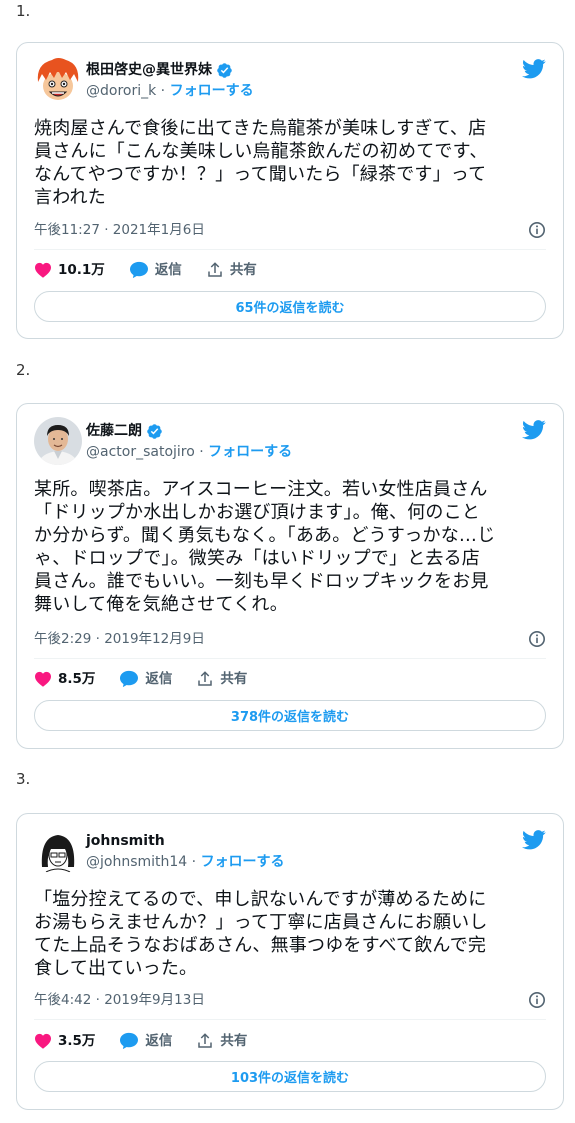  Describe the element at coordinates (23, 370) in the screenshot. I see `tweet-number: 2.` at that location.